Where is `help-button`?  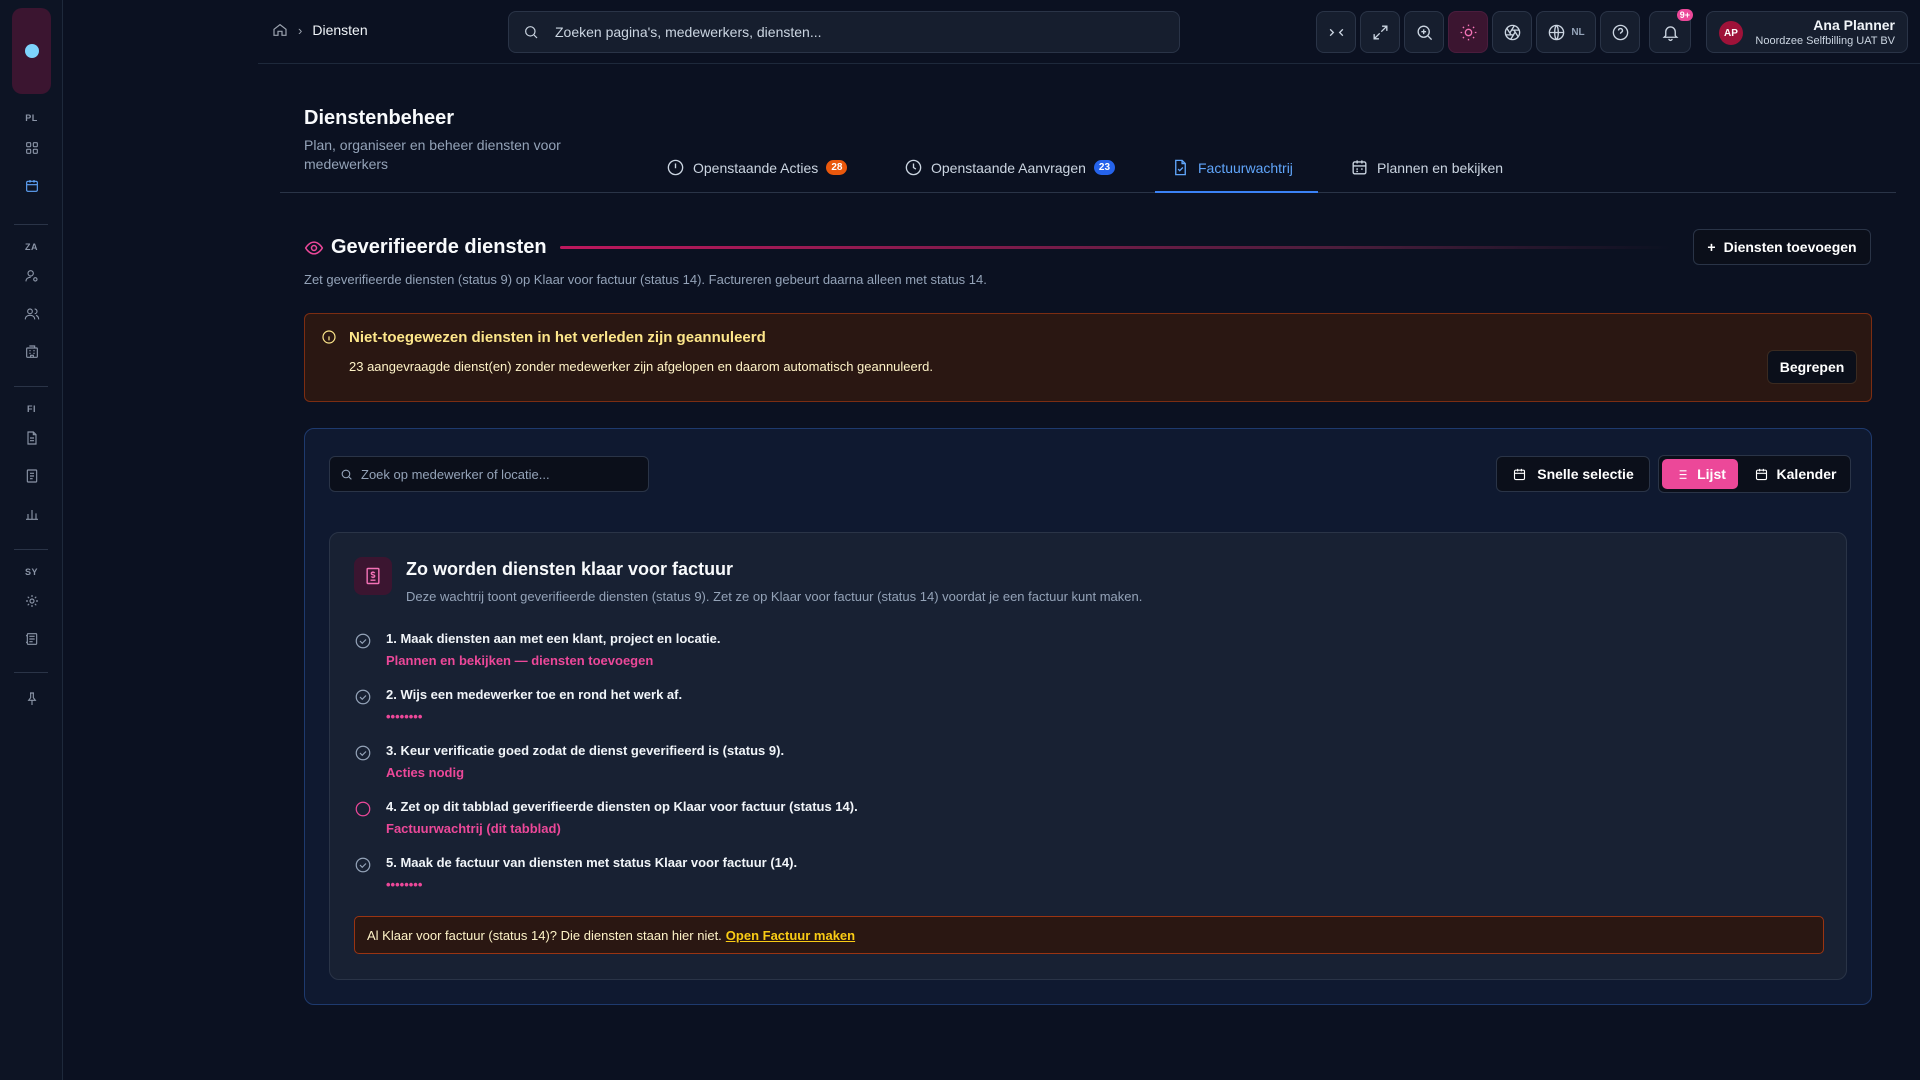
help-button is located at coordinates (1620, 32).